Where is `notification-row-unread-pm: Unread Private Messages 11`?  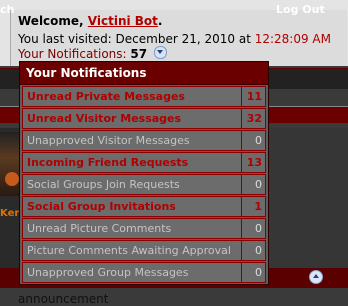 notification-row-unread-pm: Unread Private Messages 11 is located at coordinates (144, 96).